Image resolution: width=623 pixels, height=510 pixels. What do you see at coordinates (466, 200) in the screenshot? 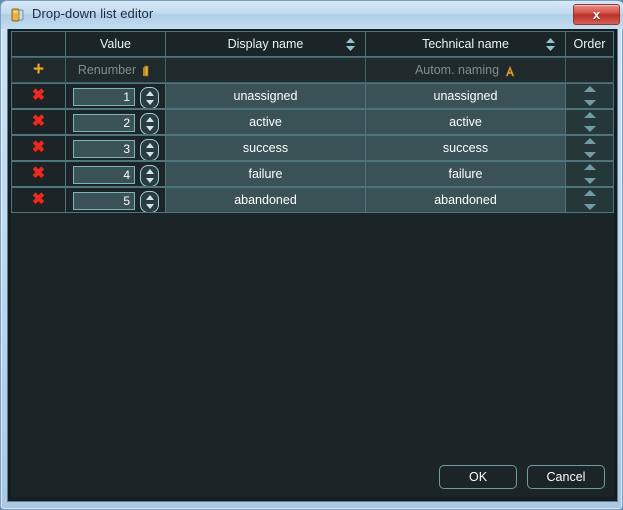
I see `technical-name-cell: abandoned` at bounding box center [466, 200].